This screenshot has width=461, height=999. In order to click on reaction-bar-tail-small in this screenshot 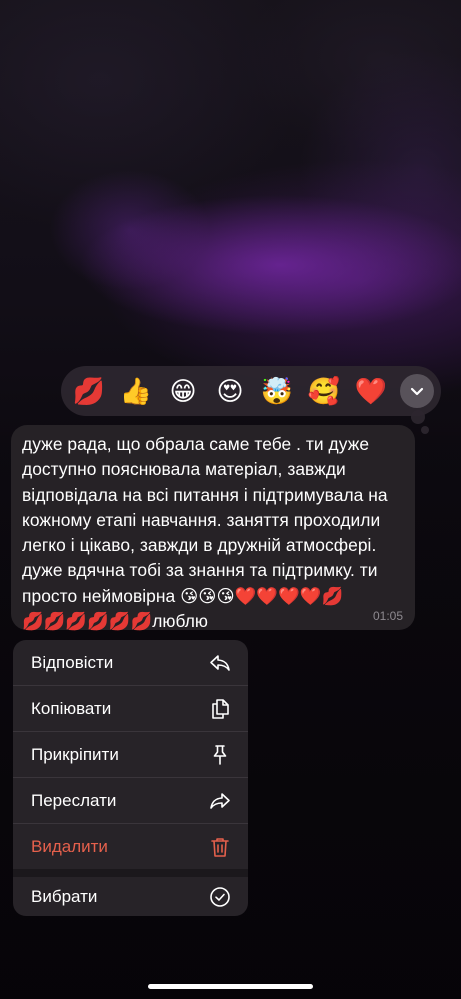, I will do `click(425, 430)`.